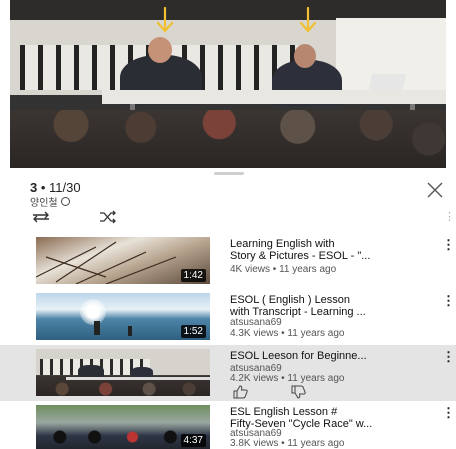 The width and height of the screenshot is (456, 449). I want to click on shuffle-icon, so click(108, 217).